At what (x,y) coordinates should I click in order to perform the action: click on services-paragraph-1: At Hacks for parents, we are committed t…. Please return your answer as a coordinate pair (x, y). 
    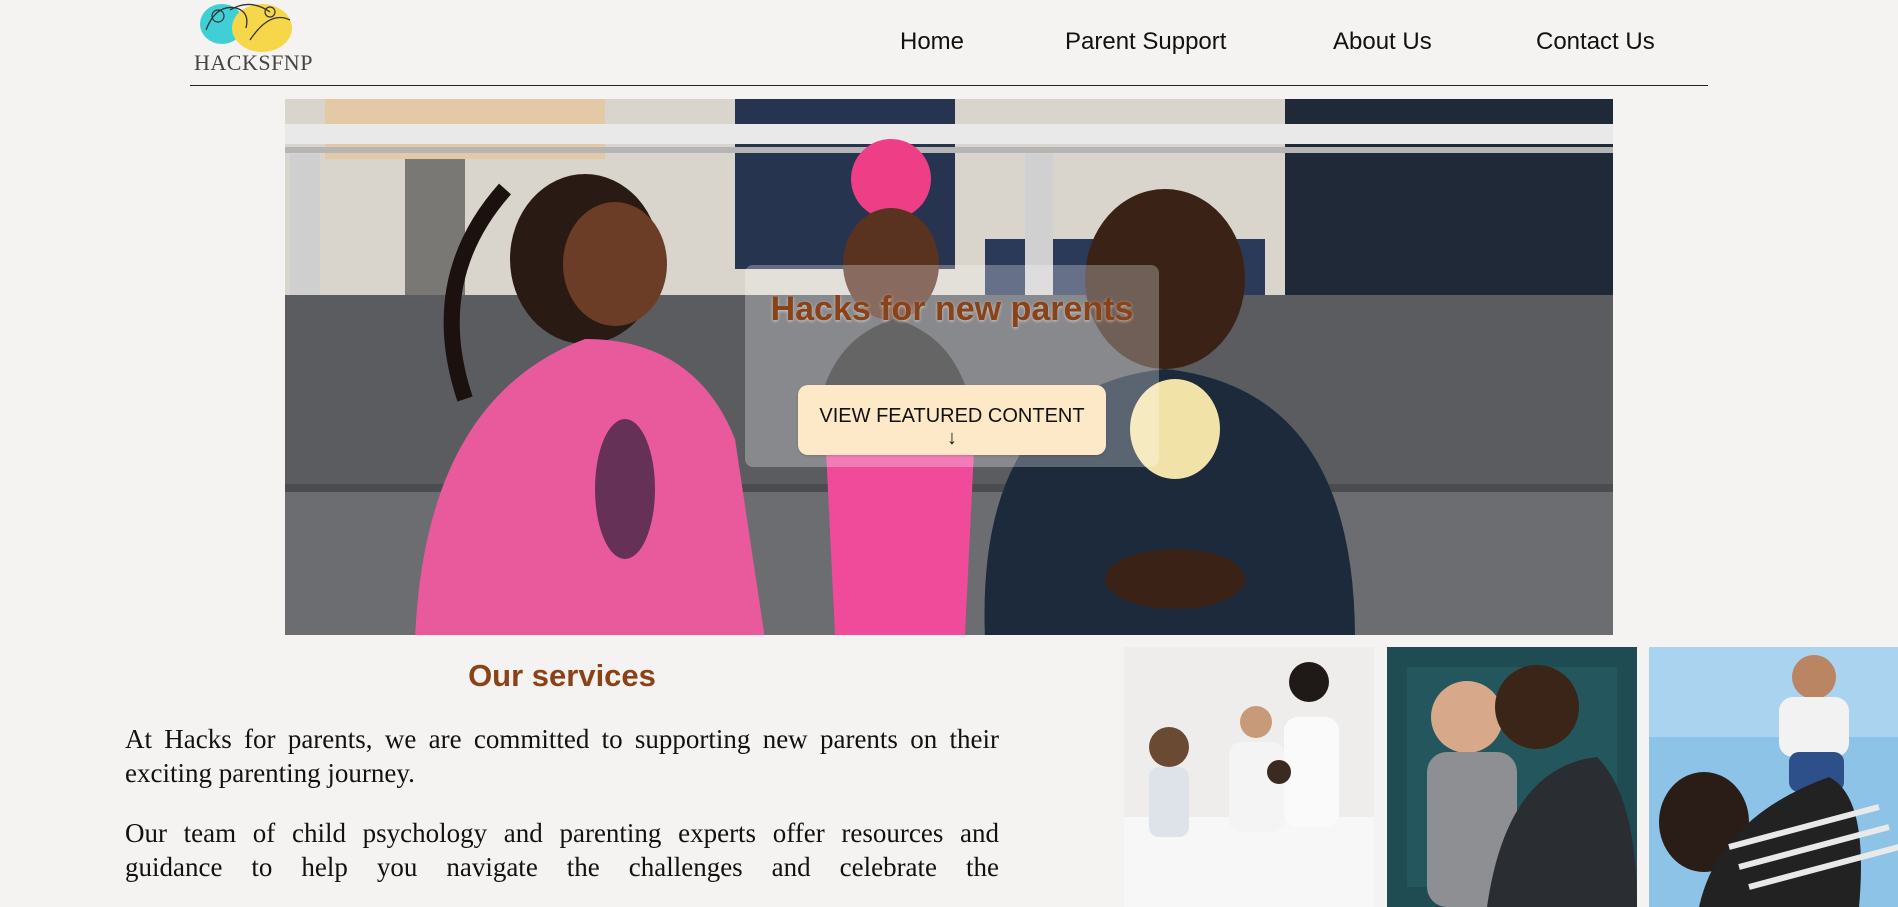
    Looking at the image, I should click on (562, 756).